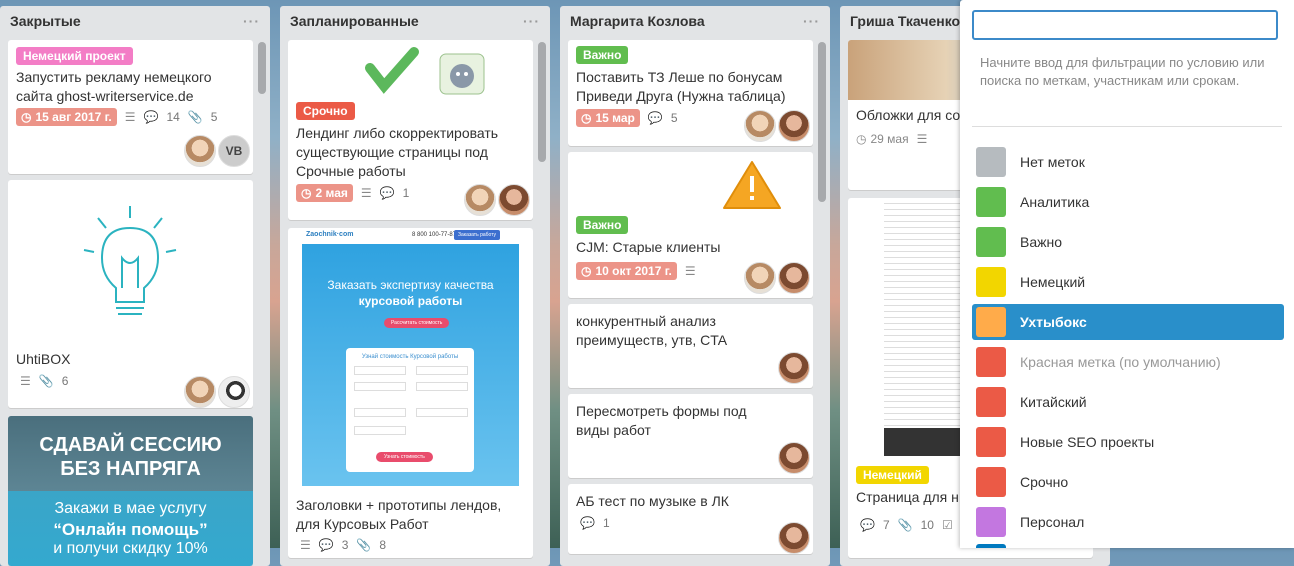  What do you see at coordinates (434, 235) in the screenshot?
I see `site-phone: 8 800 100-77-87` at bounding box center [434, 235].